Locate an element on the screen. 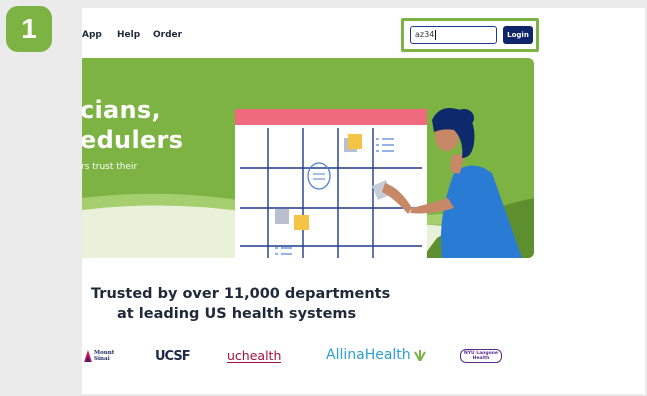 The height and width of the screenshot is (396, 647). login-highlight-box: az34 Login is located at coordinates (470, 35).